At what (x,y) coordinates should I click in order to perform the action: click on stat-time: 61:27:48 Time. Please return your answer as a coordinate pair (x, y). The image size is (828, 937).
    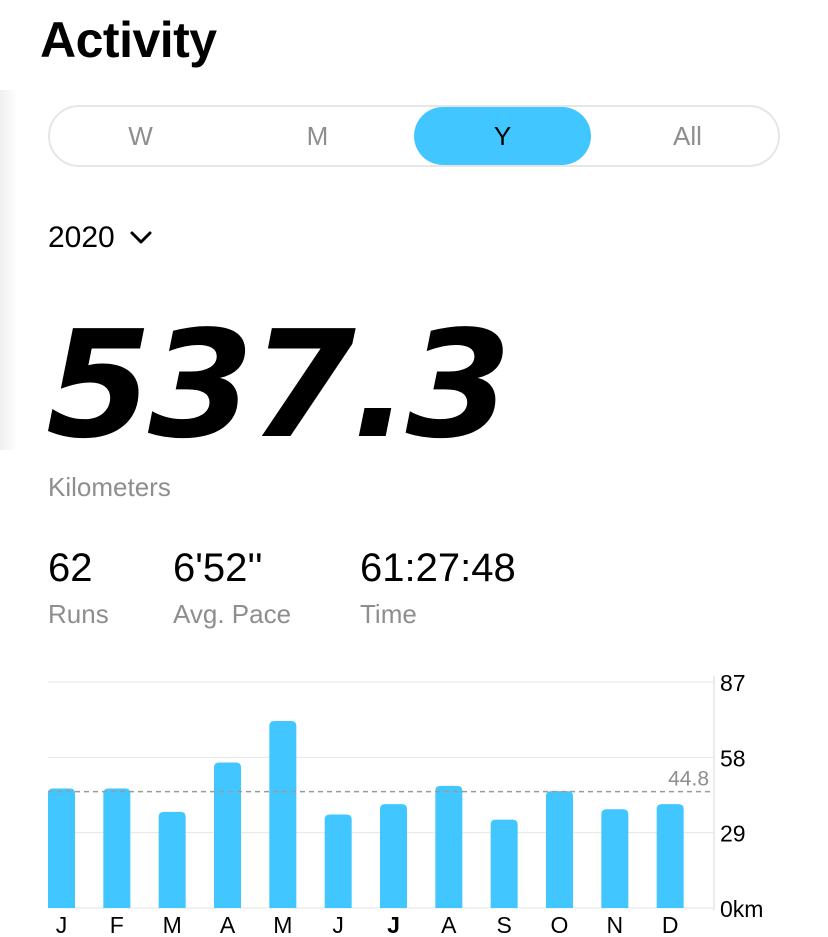
    Looking at the image, I should click on (438, 587).